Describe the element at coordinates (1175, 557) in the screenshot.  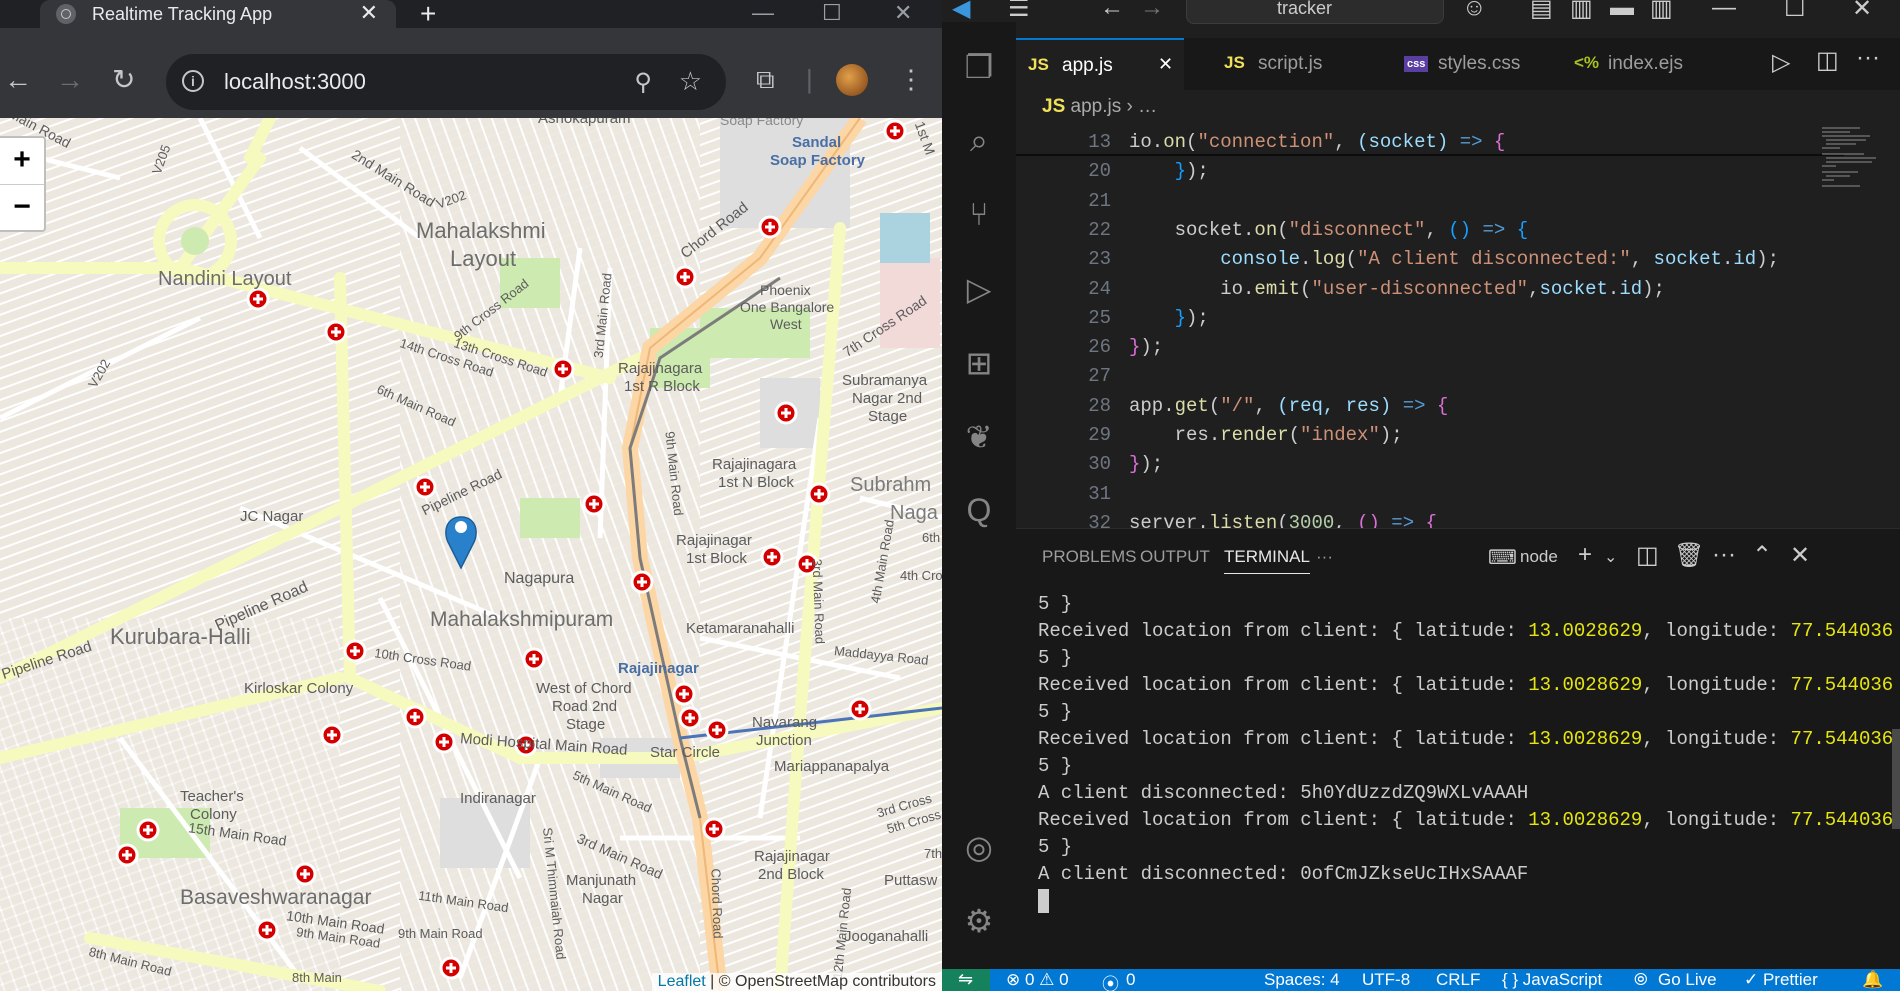
I see `tab-output: OUTPUT` at that location.